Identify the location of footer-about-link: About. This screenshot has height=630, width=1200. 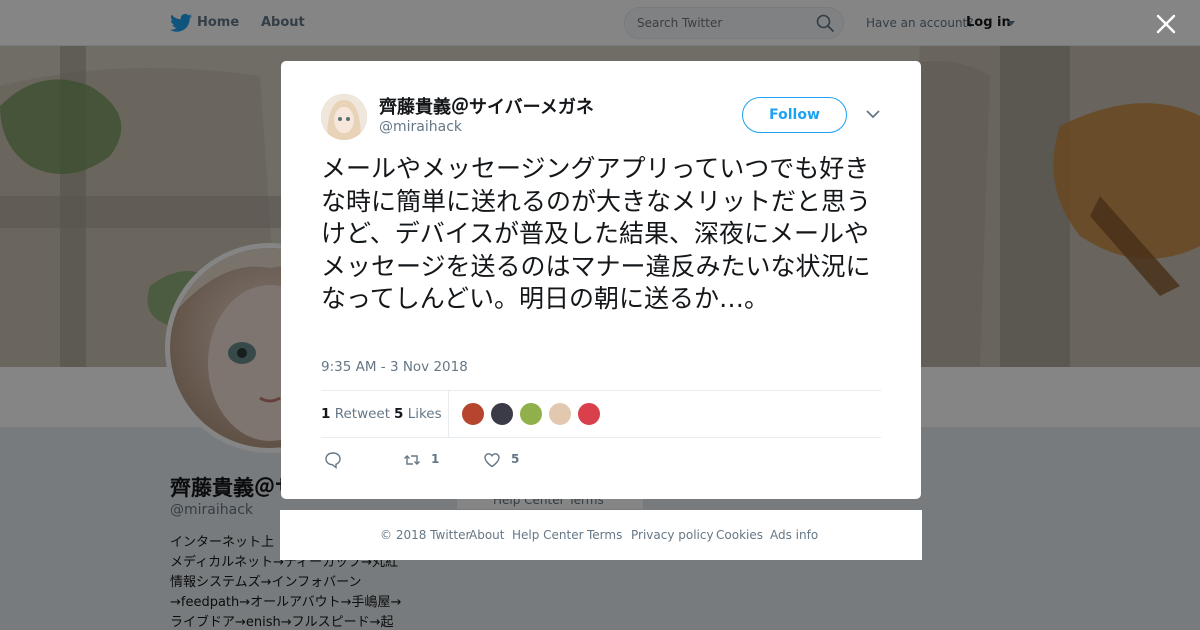
(486, 535).